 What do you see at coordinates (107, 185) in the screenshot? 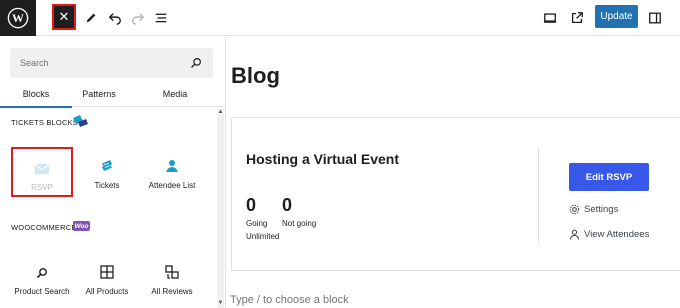
I see `block-label: Tickets` at bounding box center [107, 185].